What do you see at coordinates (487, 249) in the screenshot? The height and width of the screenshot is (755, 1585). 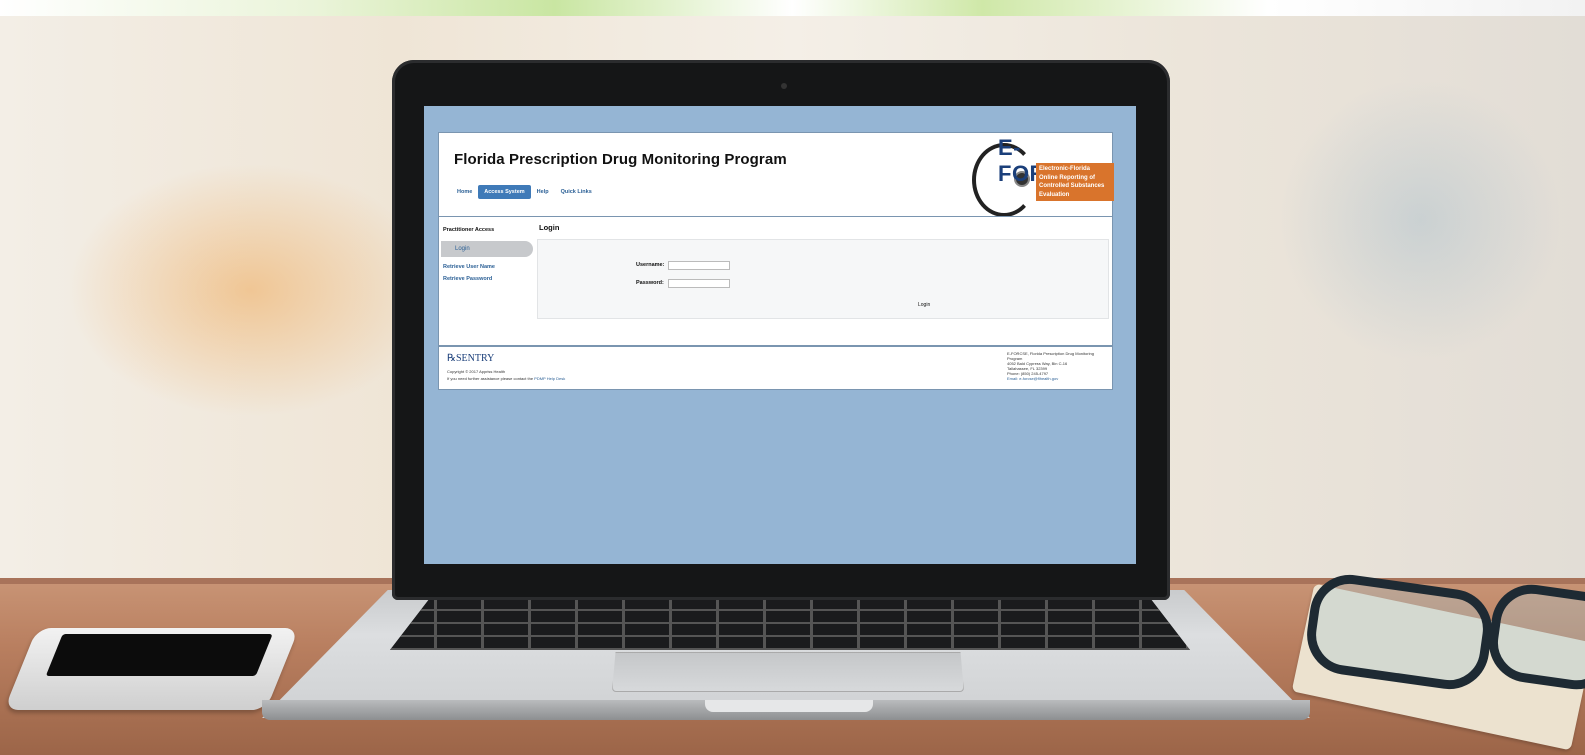 I see `sidebar-item-login: Login` at bounding box center [487, 249].